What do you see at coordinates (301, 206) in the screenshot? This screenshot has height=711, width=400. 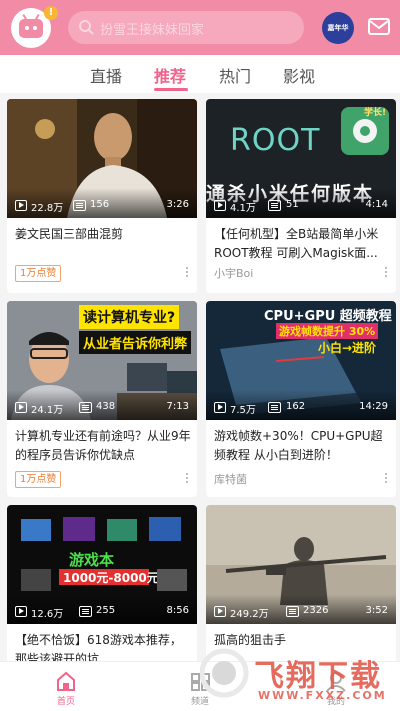 I see `video-stats: 4.1万 51 4:14` at bounding box center [301, 206].